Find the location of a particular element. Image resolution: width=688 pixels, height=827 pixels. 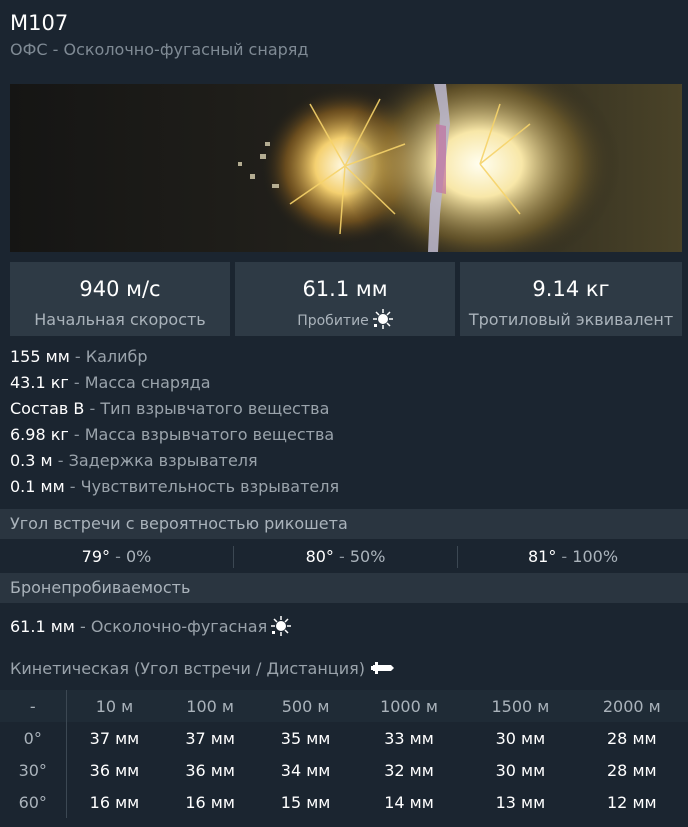

table-row: 30° 36 мм 36 мм 34 мм 32 мм 30 мм 28 мм is located at coordinates (344, 770).